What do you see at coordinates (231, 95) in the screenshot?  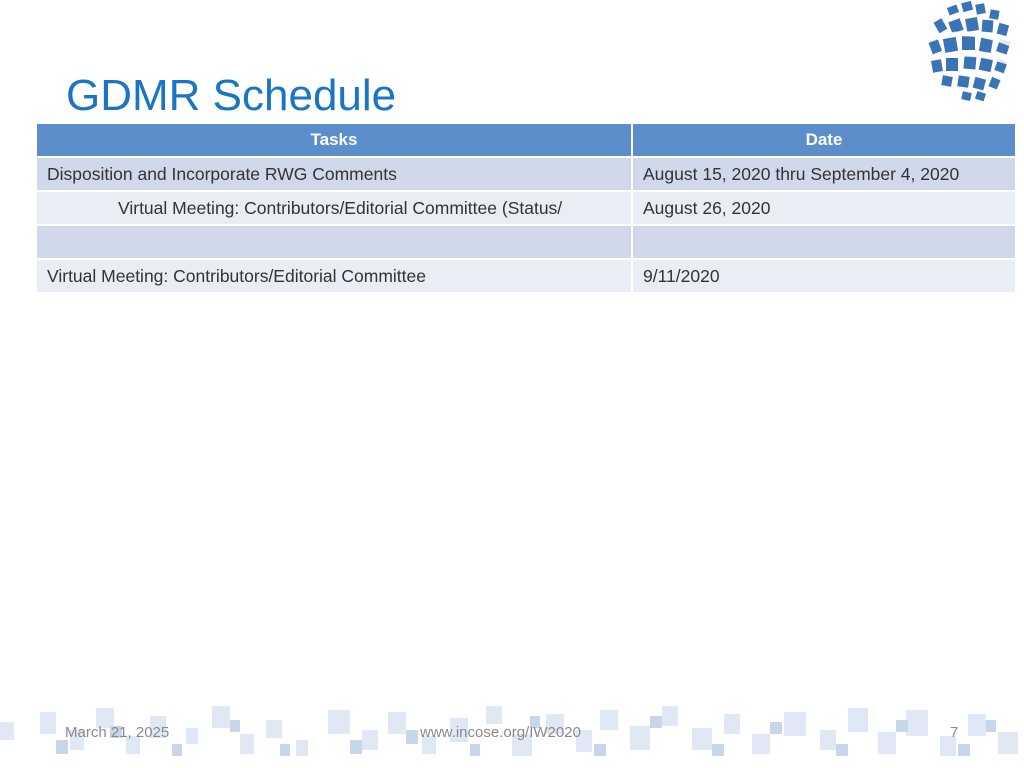 I see `slide-title: GDMR Schedule` at bounding box center [231, 95].